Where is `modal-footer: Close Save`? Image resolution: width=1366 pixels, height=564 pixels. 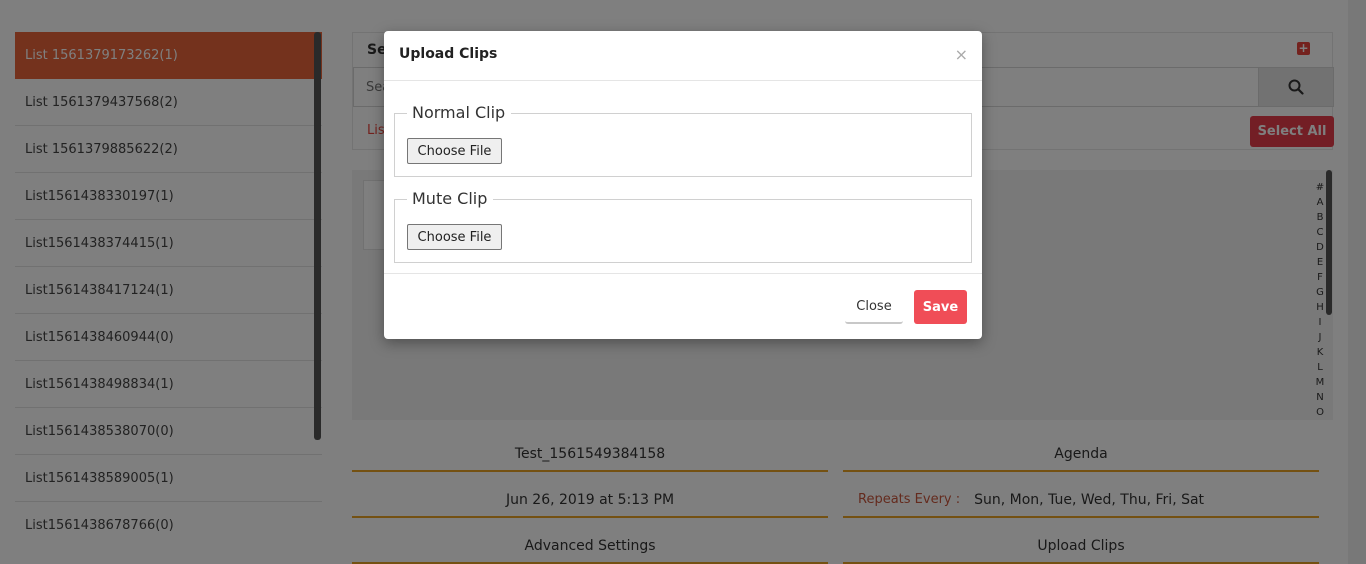
modal-footer: Close Save is located at coordinates (683, 306).